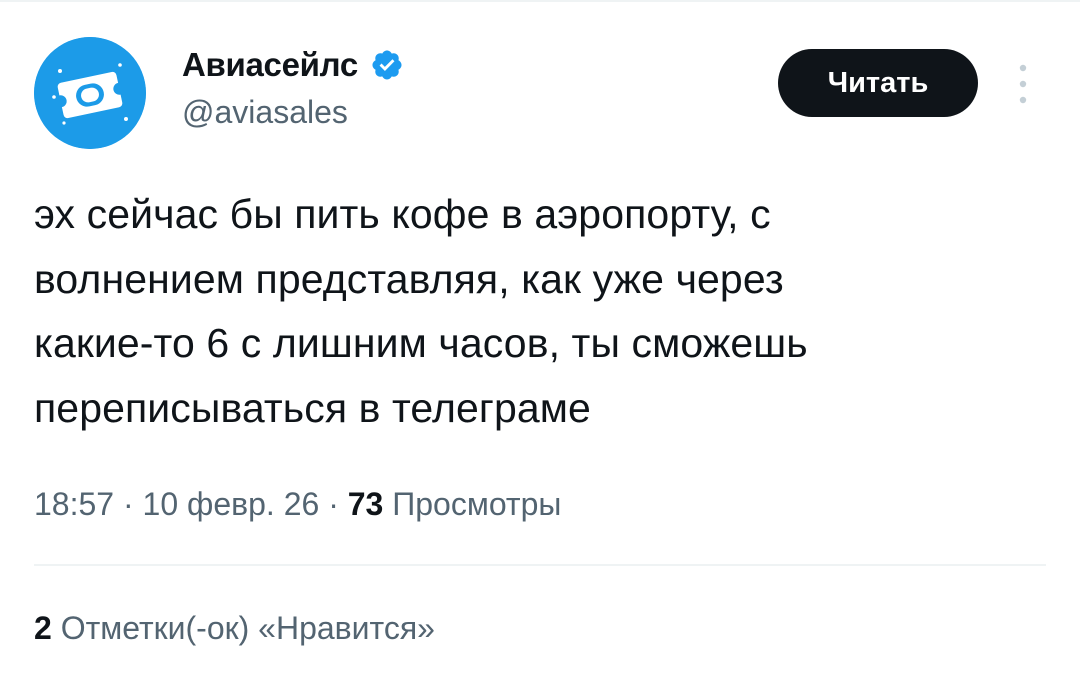 The image size is (1080, 689). I want to click on tweet-meta: 18:57 · 10 февр. 26 · 73 Просмотры, so click(297, 504).